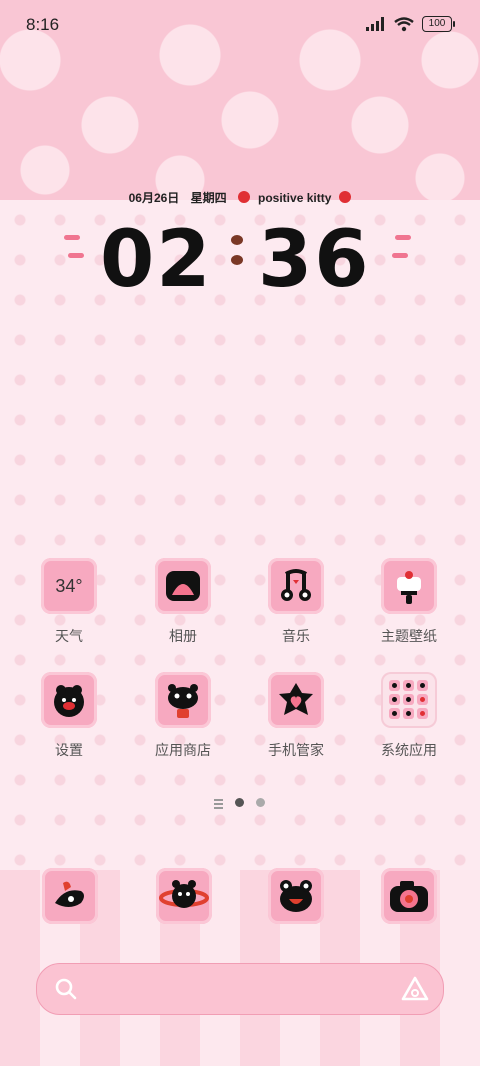 Image resolution: width=480 pixels, height=1066 pixels. I want to click on search-icon, so click(66, 989).